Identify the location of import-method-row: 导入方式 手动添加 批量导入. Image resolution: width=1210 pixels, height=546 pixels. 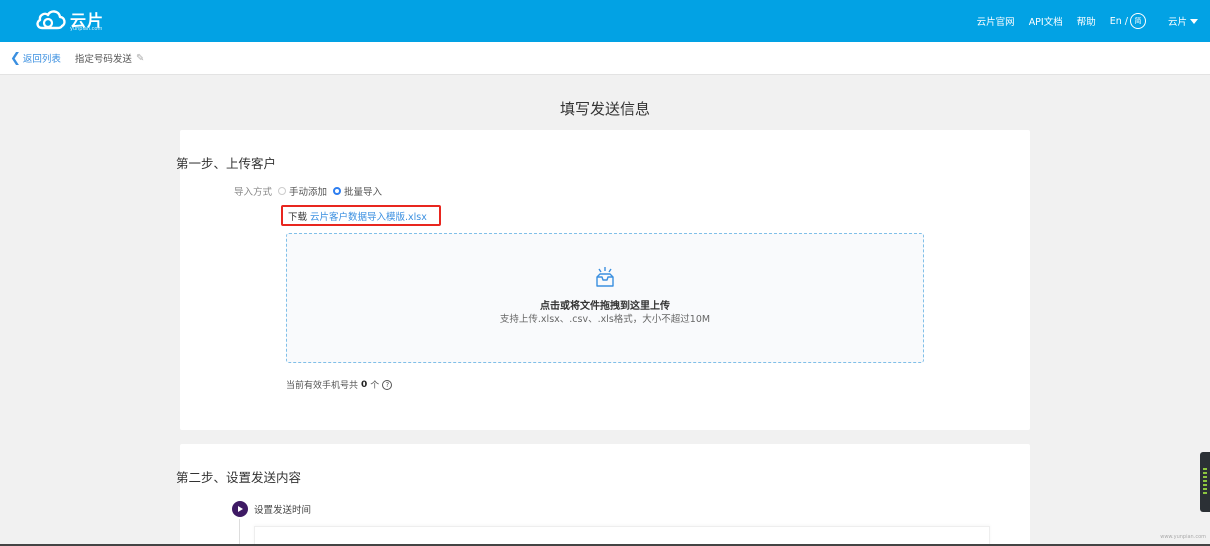
(311, 191).